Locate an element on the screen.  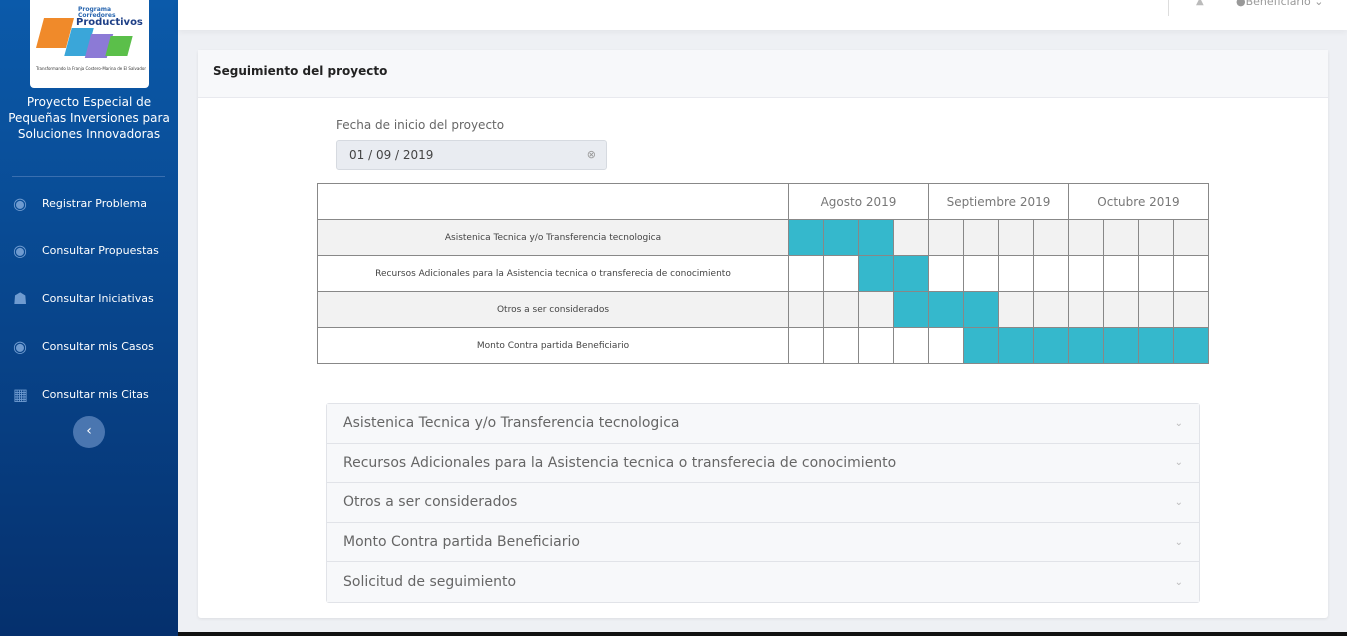
gantt-row: Monto Contra partida Beneficiario is located at coordinates (763, 345).